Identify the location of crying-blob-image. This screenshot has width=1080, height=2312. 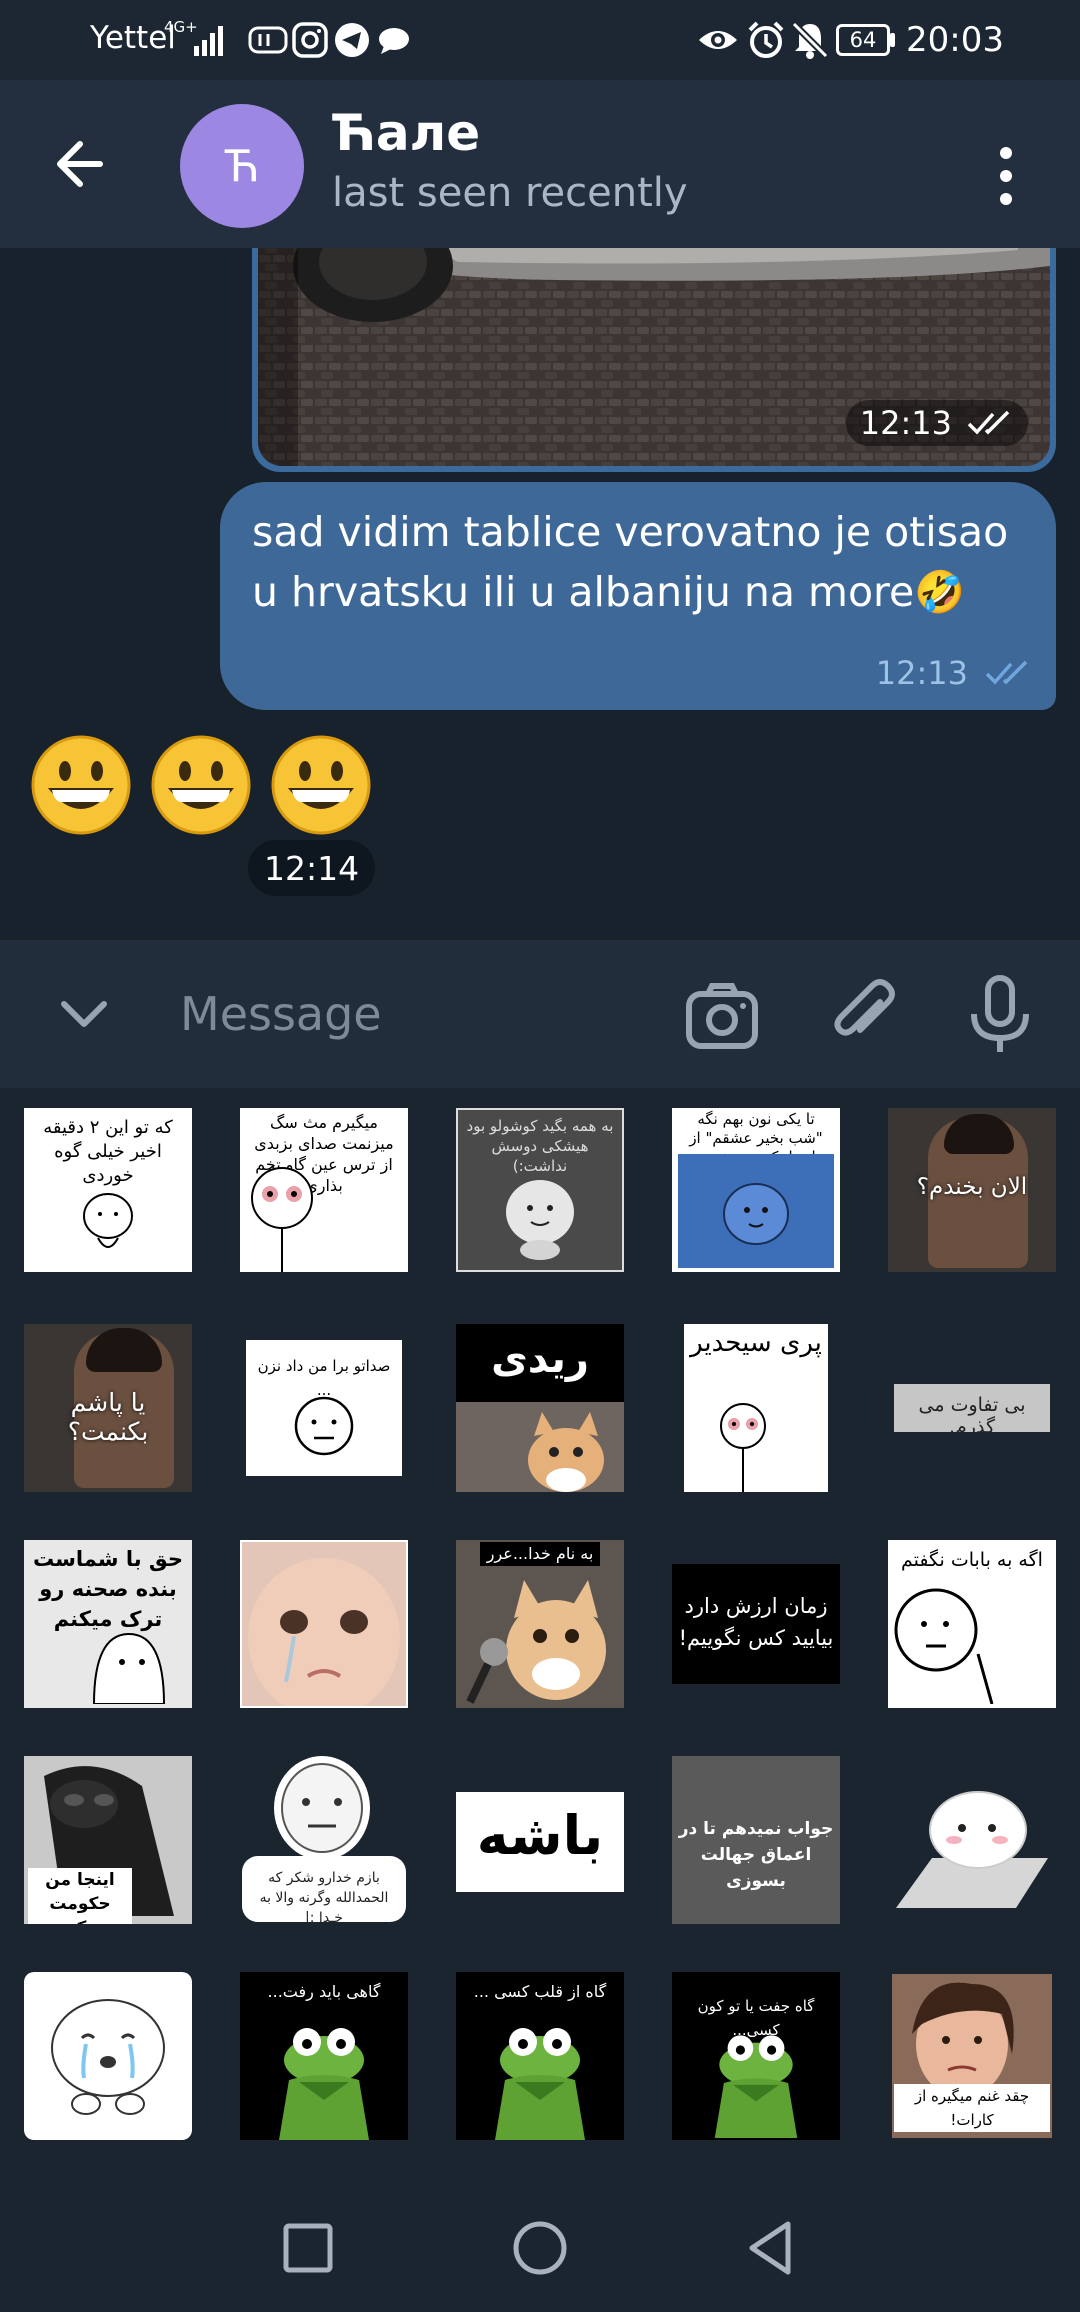
(108, 2057).